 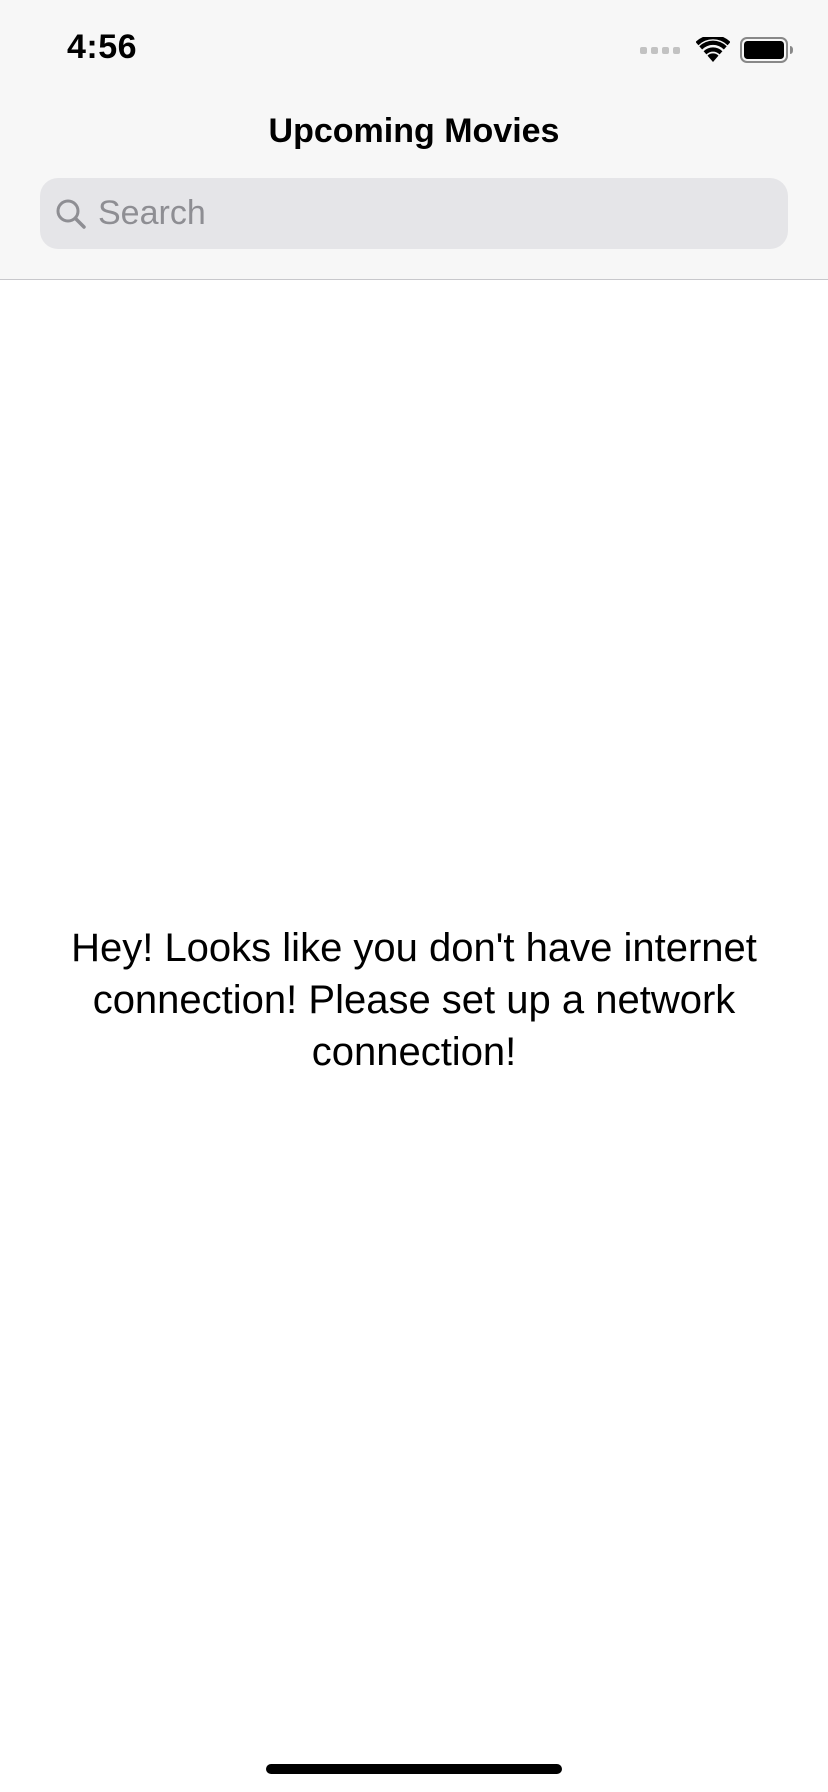 What do you see at coordinates (660, 50) in the screenshot?
I see `cellular-signal-icon` at bounding box center [660, 50].